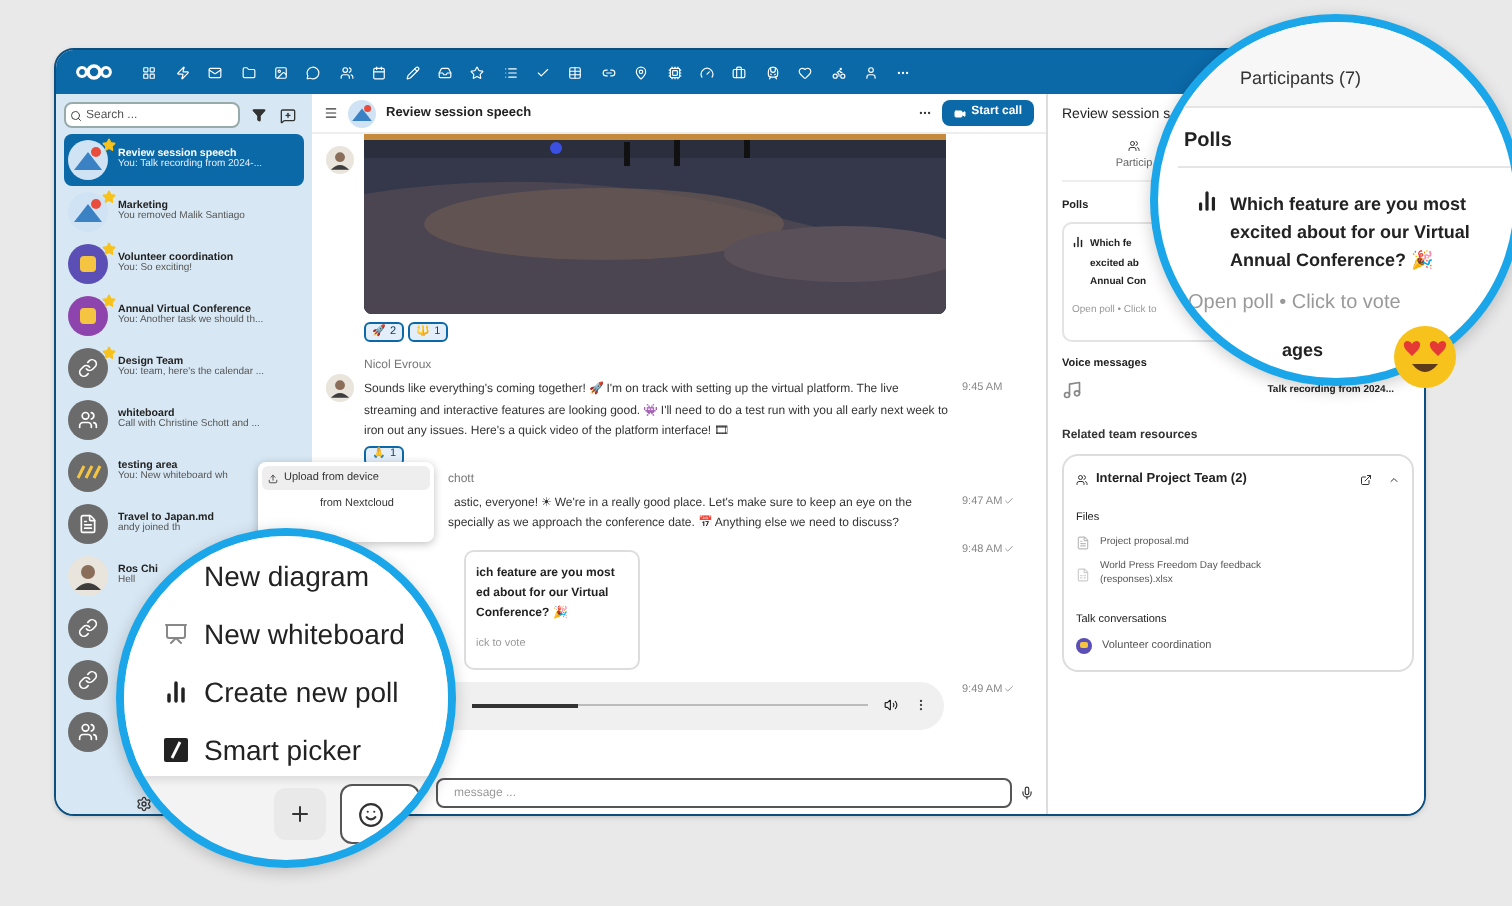 The width and height of the screenshot is (1512, 906). What do you see at coordinates (1301, 79) in the screenshot?
I see `participants-tab: Participants (7)` at bounding box center [1301, 79].